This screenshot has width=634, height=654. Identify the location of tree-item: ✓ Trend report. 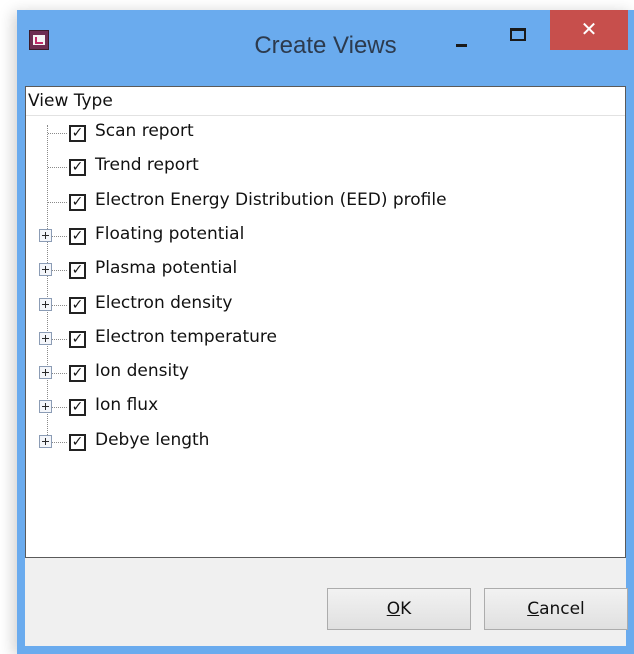
(325, 167).